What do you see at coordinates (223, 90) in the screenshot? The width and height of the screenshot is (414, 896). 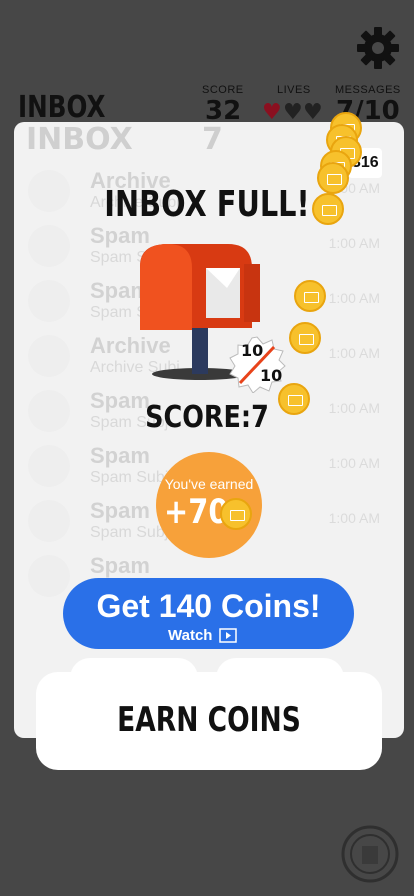 I see `score-label: SCORE` at bounding box center [223, 90].